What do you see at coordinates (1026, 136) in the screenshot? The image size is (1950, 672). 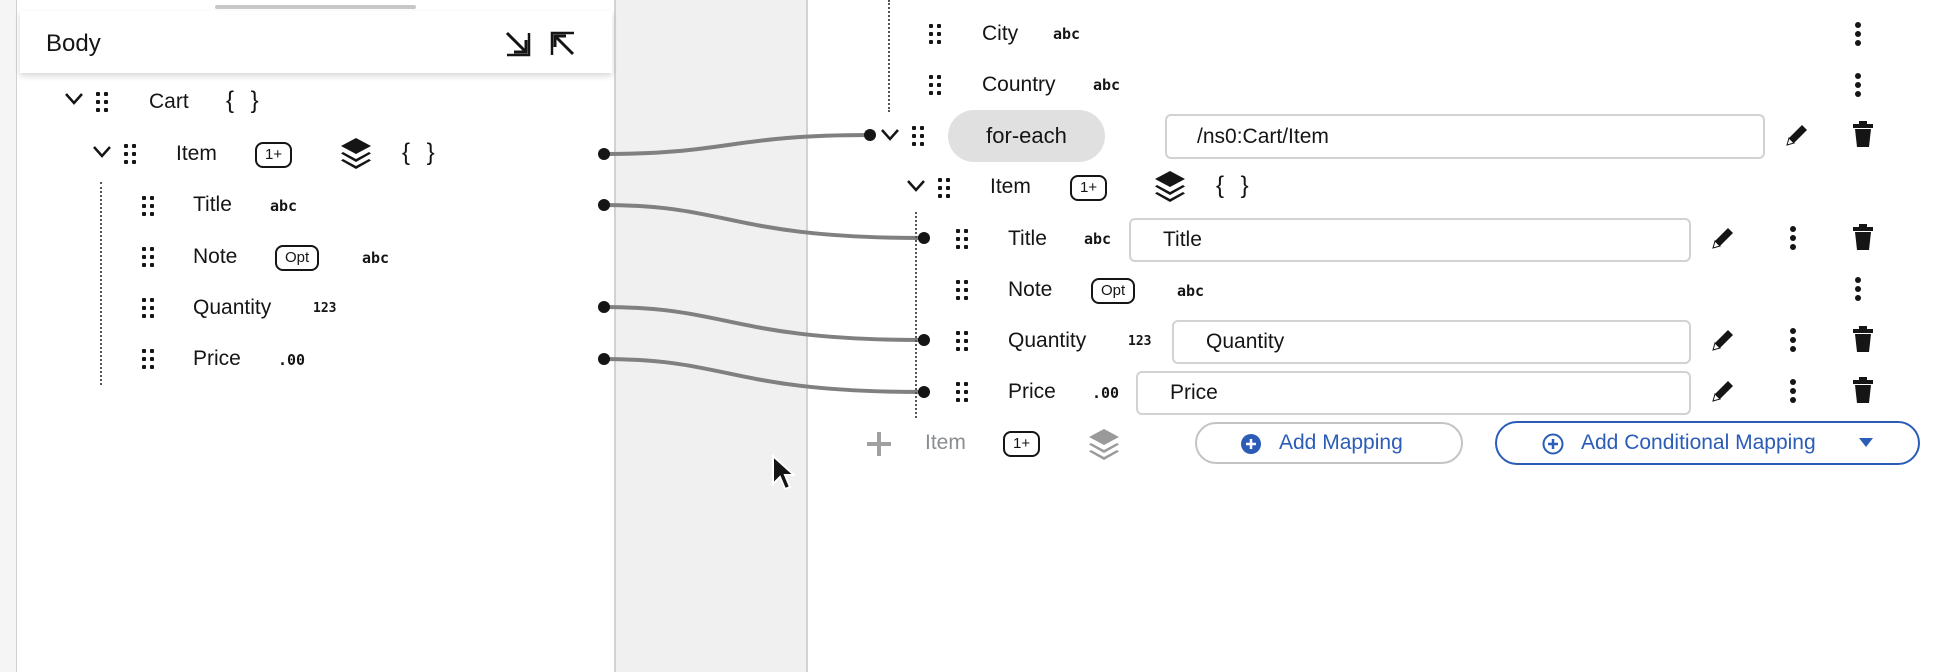 I see `for-each-label: for-each` at bounding box center [1026, 136].